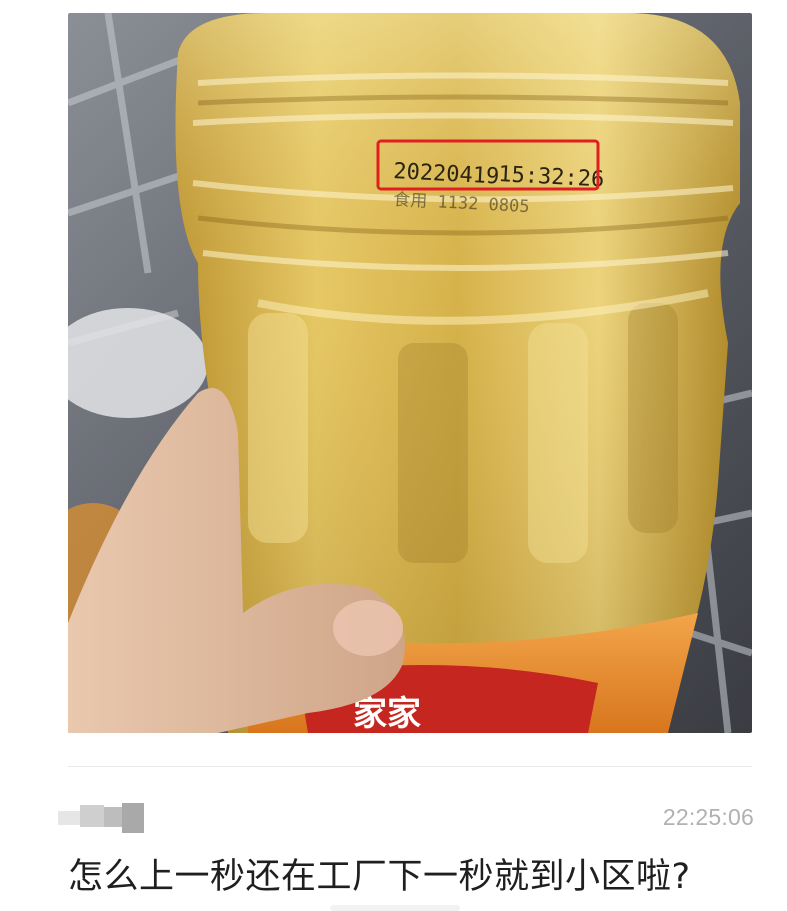  I want to click on thumb-nail, so click(368, 628).